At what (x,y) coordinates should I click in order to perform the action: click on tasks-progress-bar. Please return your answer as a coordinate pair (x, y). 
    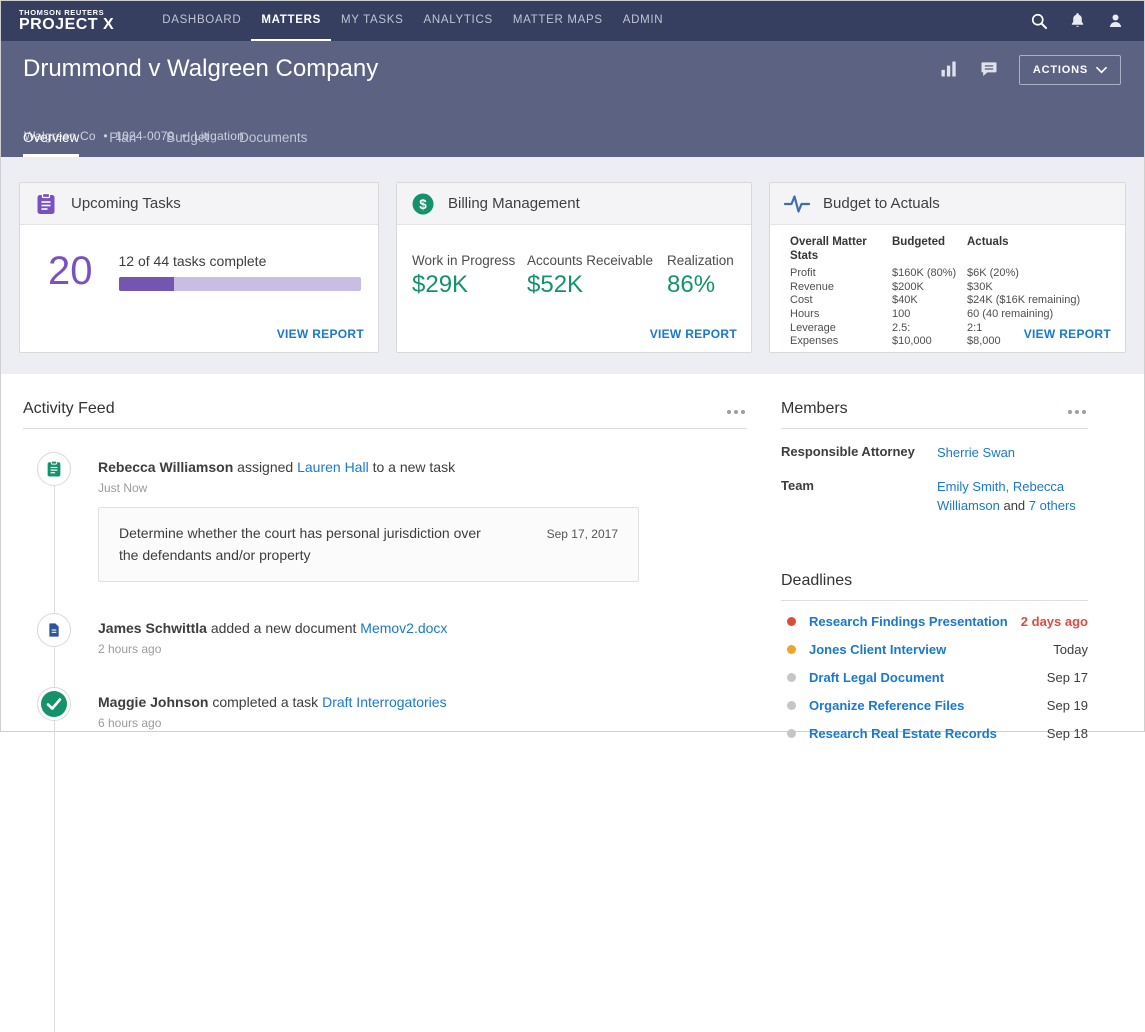
    Looking at the image, I should click on (239, 284).